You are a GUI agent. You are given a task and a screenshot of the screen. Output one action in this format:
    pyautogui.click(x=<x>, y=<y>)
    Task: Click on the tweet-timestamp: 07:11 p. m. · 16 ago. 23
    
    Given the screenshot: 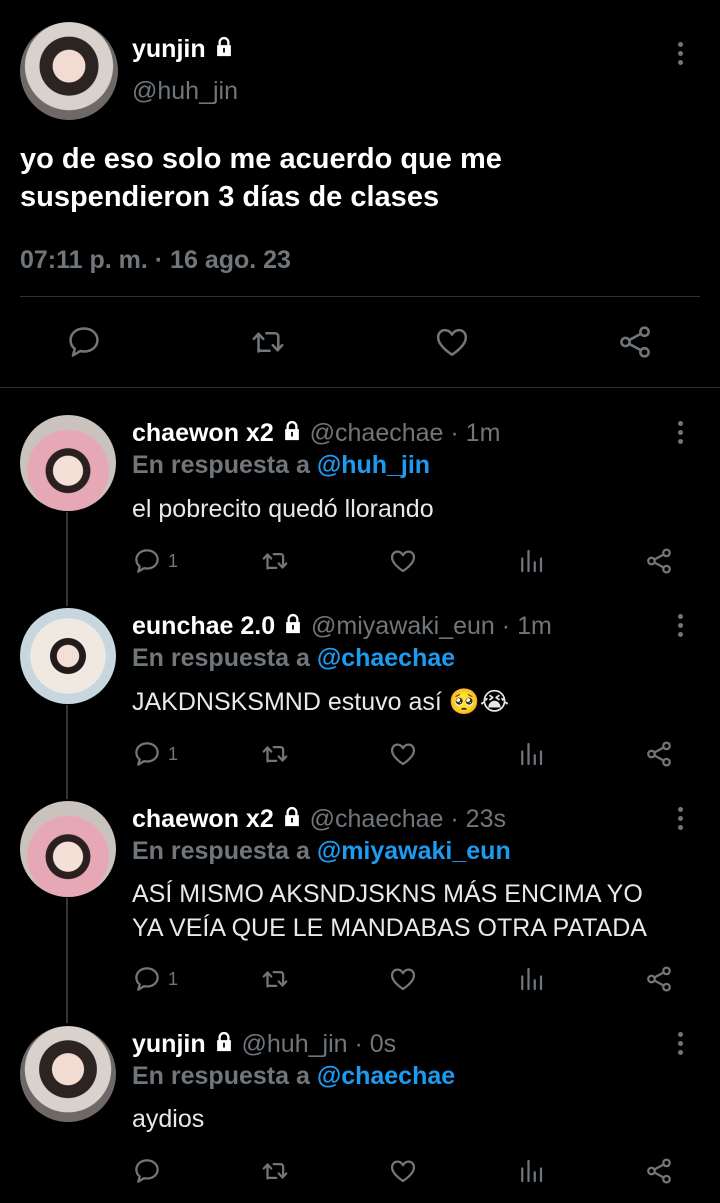 What is the action you would take?
    pyautogui.click(x=155, y=260)
    